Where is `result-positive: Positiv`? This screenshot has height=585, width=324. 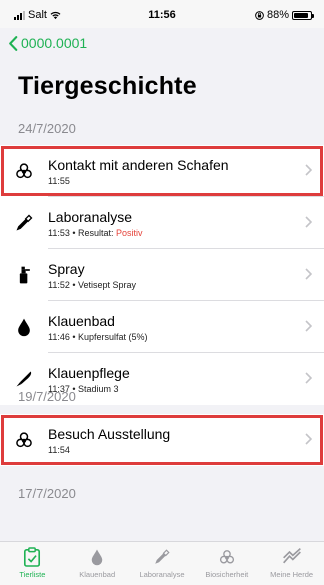
result-positive: Positiv is located at coordinates (129, 232).